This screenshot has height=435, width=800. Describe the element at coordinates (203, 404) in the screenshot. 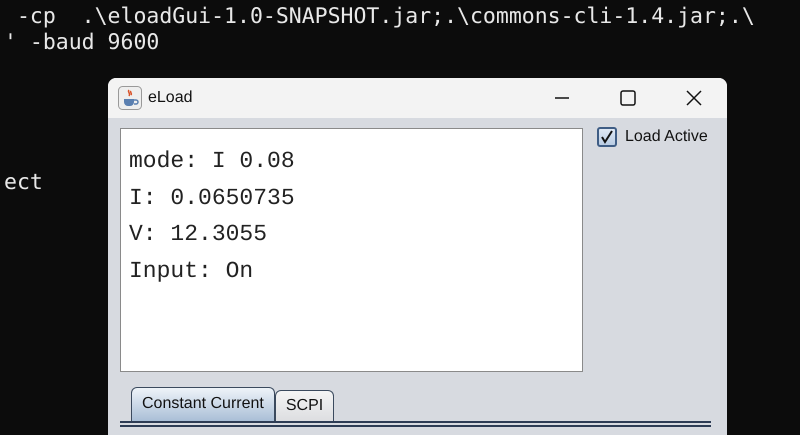

I see `tab: Constant Current` at that location.